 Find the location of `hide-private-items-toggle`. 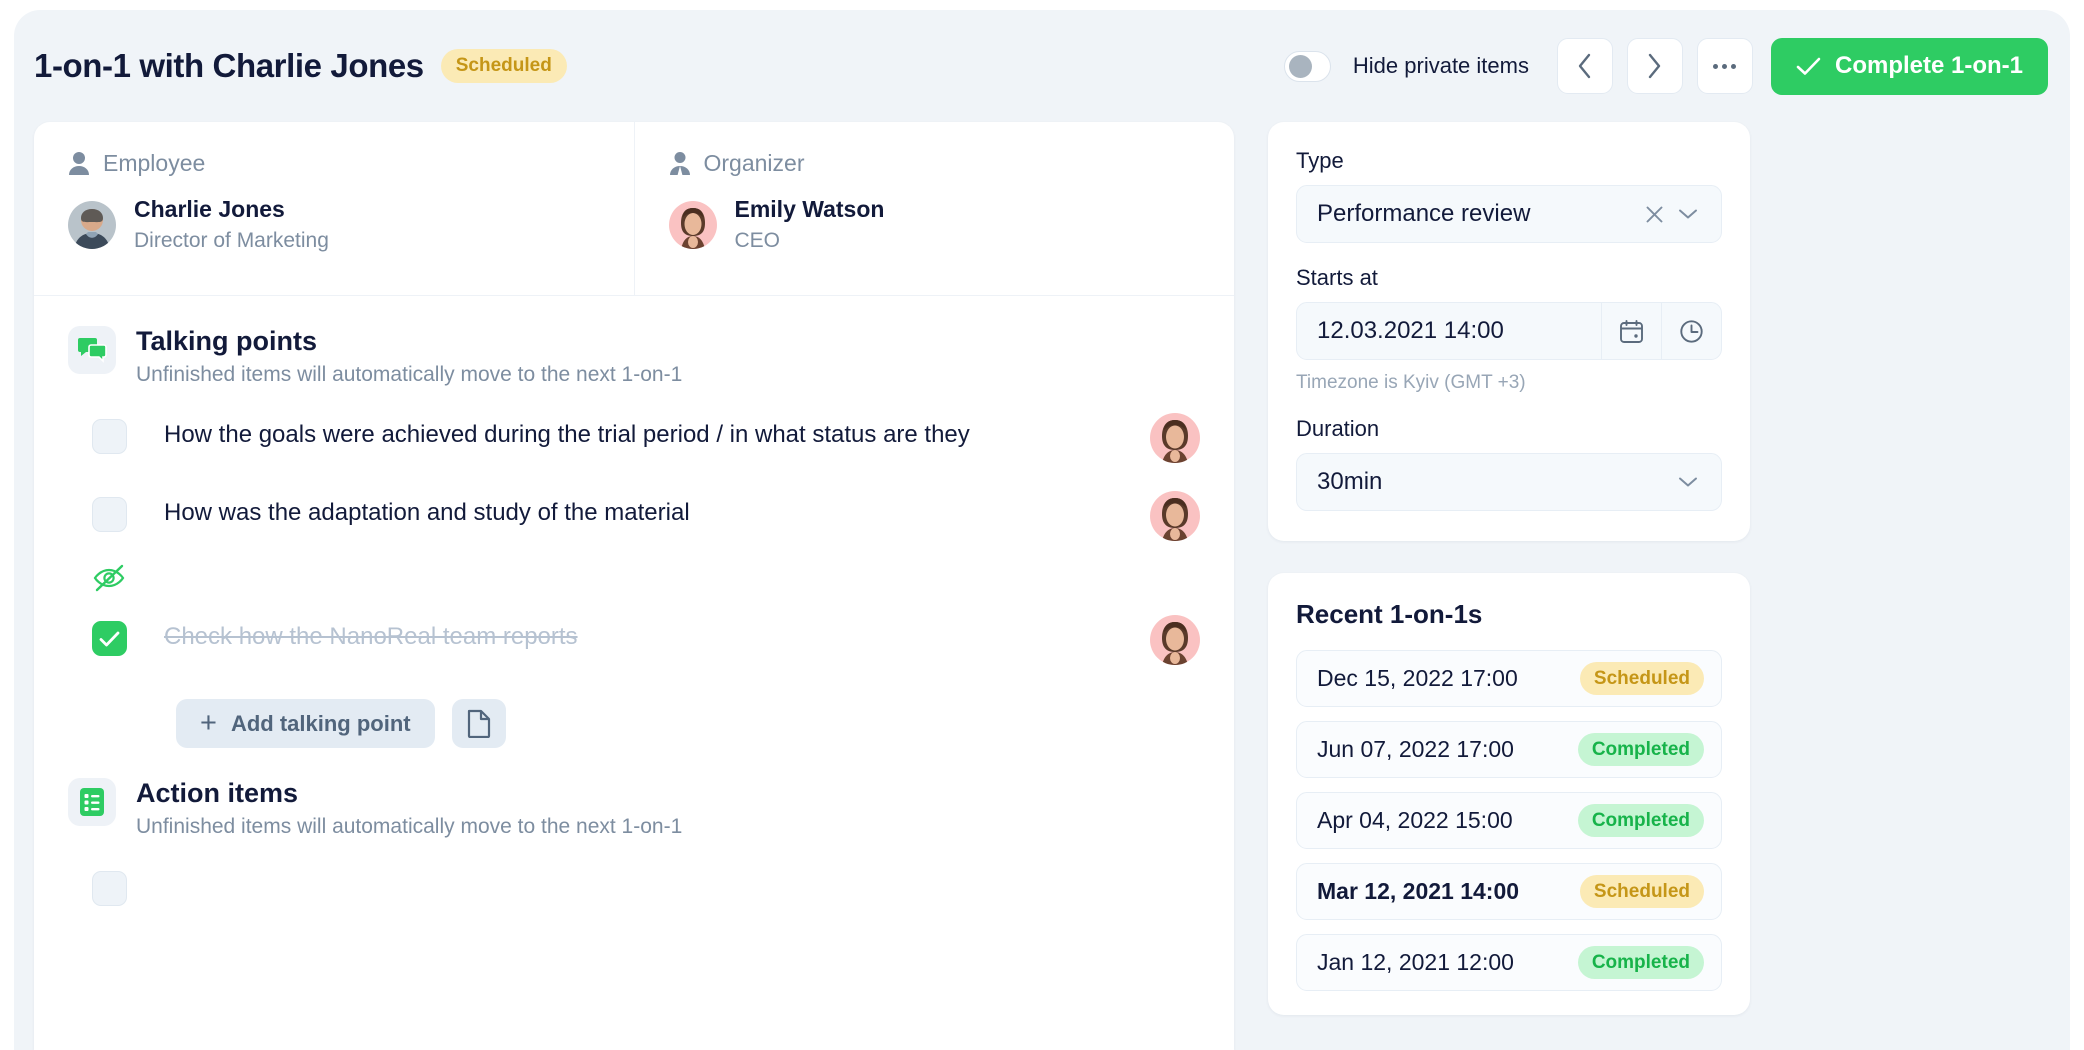

hide-private-items-toggle is located at coordinates (1307, 66).